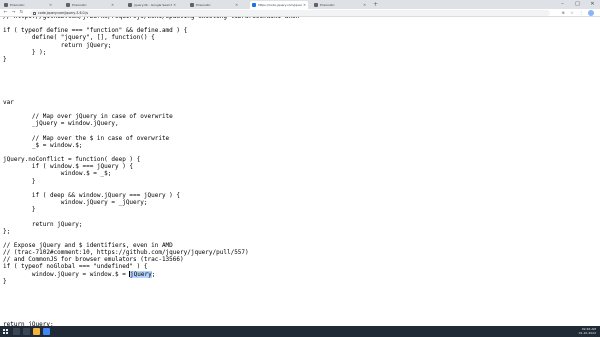 This screenshot has width=600, height=337. I want to click on new-tab-button: +, so click(375, 4).